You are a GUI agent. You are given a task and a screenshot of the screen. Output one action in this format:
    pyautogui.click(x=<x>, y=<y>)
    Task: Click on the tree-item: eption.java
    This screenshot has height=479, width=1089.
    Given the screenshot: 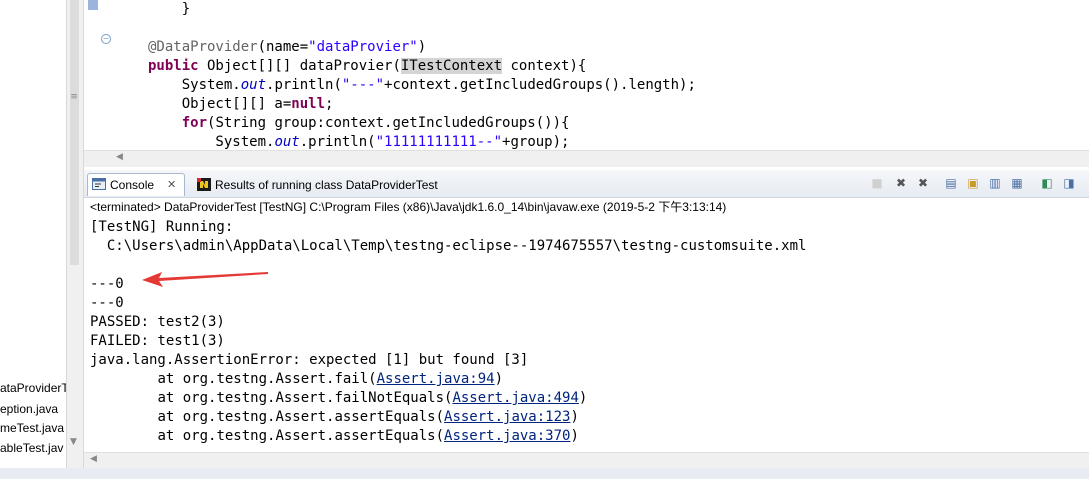 What is the action you would take?
    pyautogui.click(x=29, y=409)
    